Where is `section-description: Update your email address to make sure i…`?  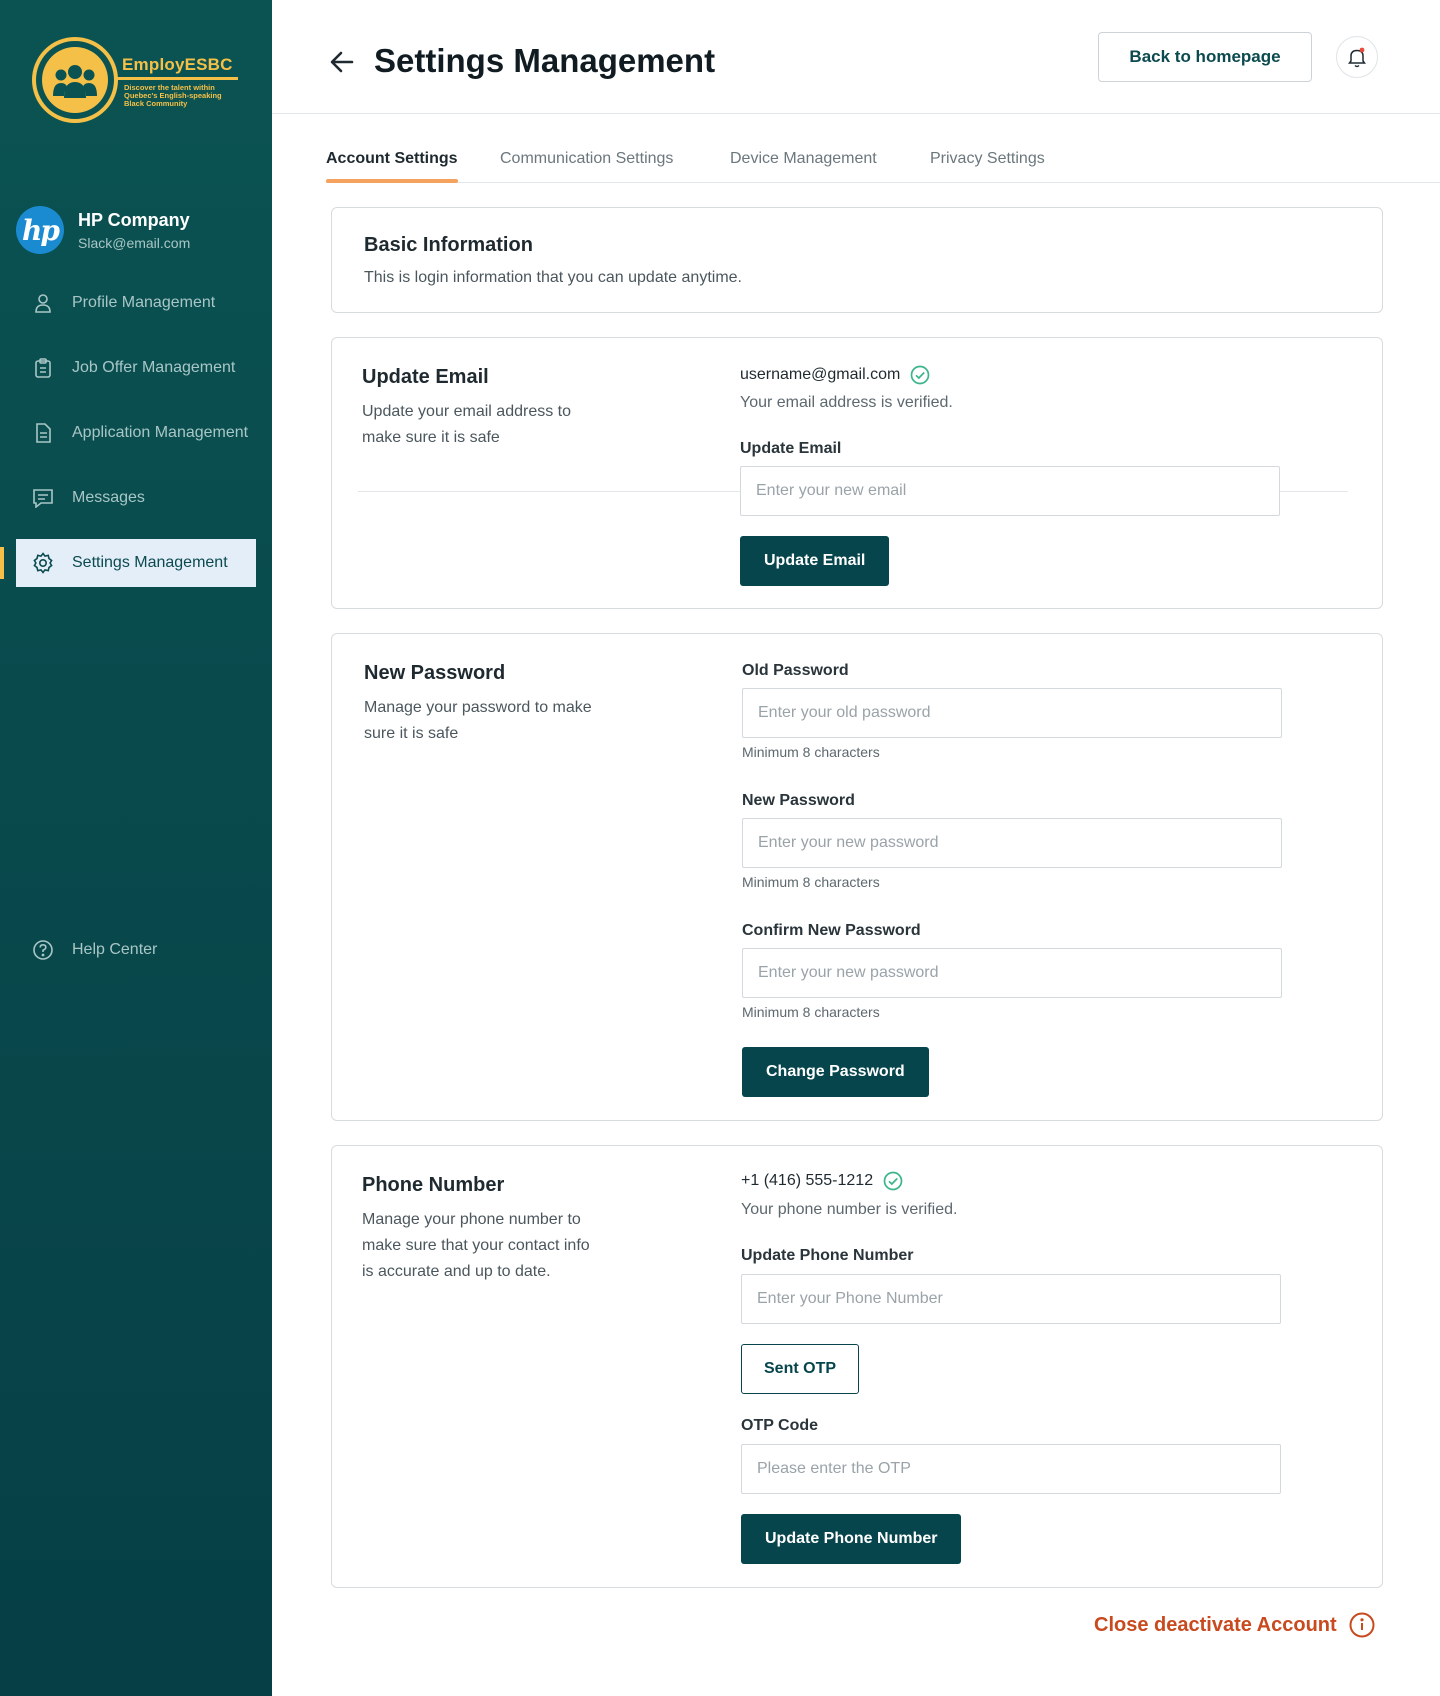 section-description: Update your email address to make sure i… is located at coordinates (466, 424).